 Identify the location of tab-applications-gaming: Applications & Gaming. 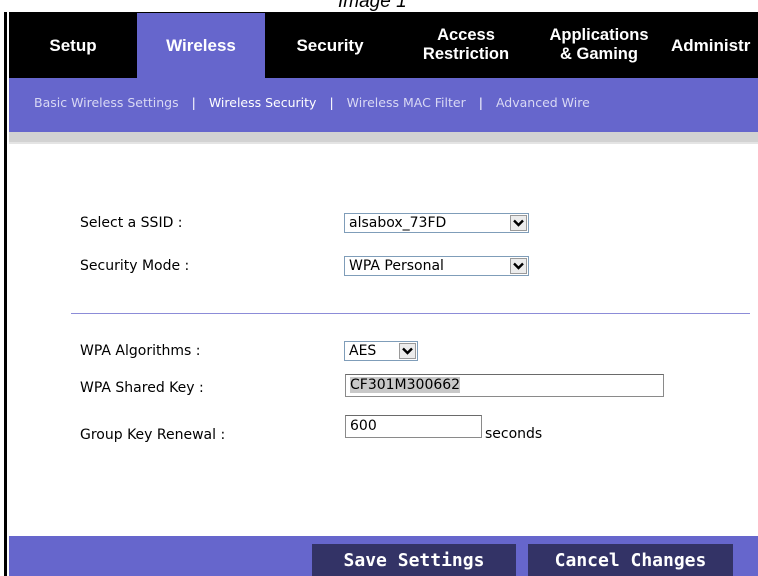
(599, 45).